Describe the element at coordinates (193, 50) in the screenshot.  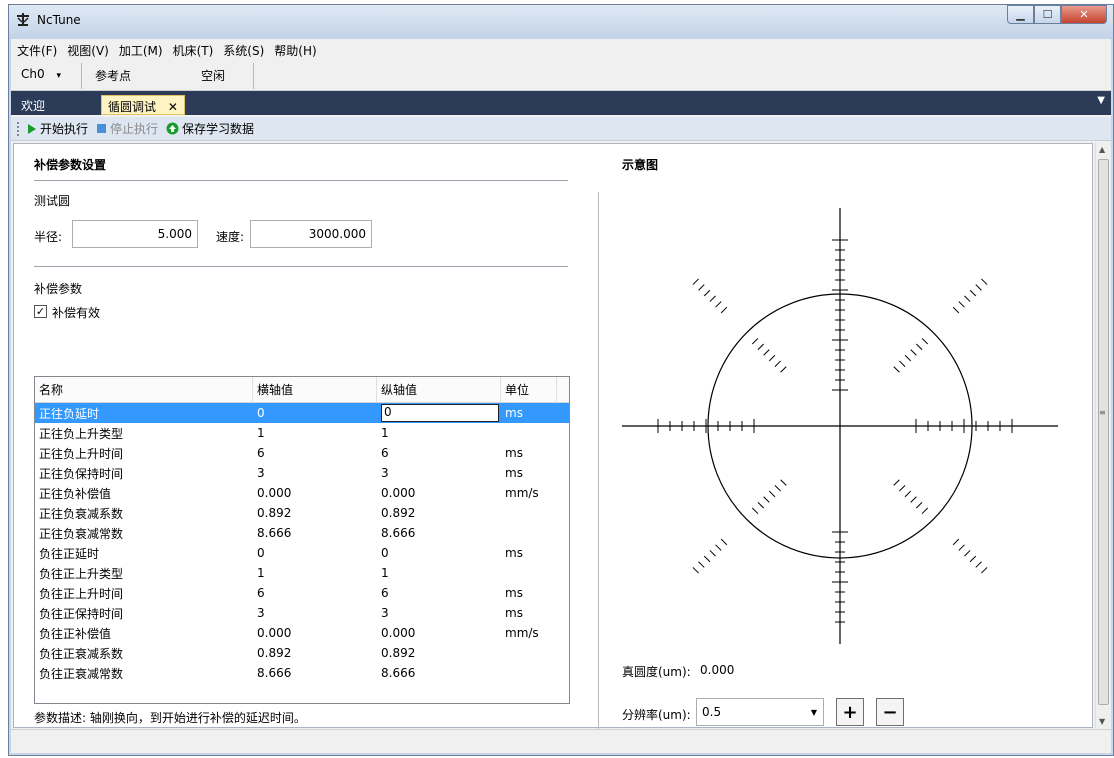
I see `menu-machine: 机床(T)` at that location.